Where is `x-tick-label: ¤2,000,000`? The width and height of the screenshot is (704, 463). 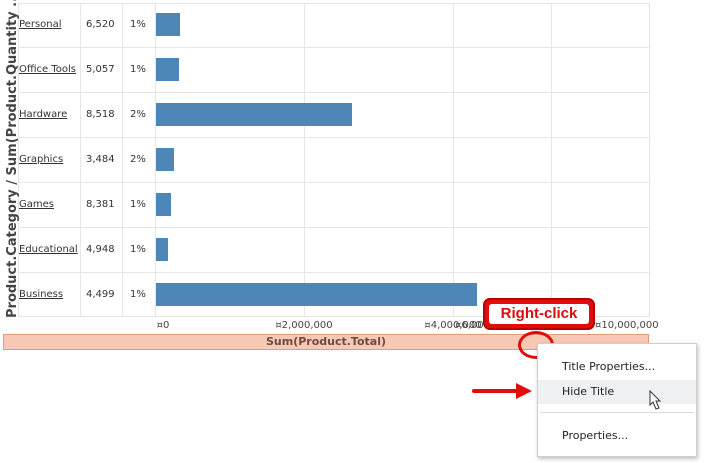
x-tick-label: ¤2,000,000 is located at coordinates (304, 325).